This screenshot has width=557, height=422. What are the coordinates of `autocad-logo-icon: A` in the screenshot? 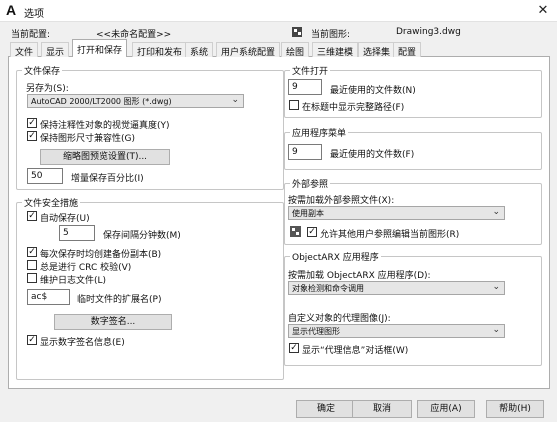 It's located at (11, 10).